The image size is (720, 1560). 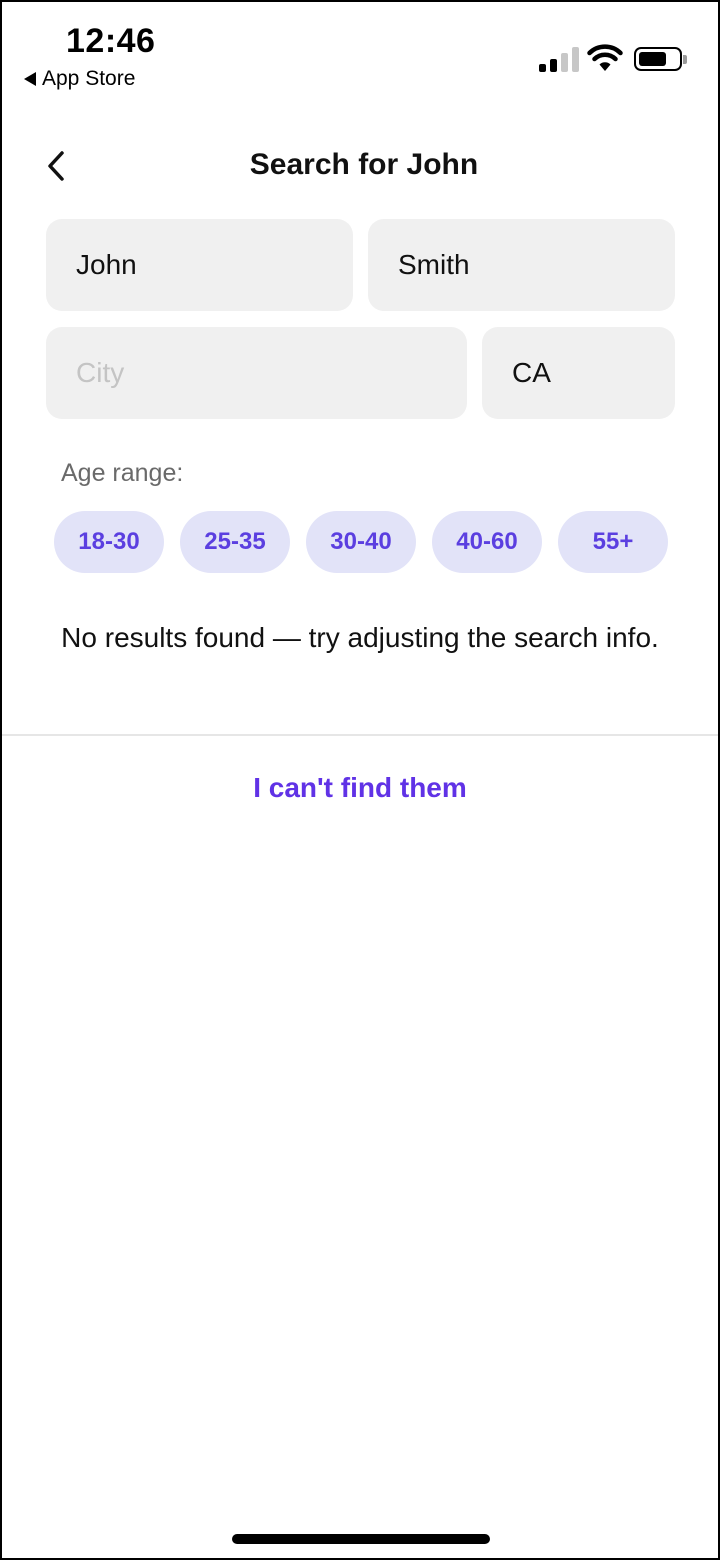 I want to click on age-chip-25-35: 25-35, so click(x=235, y=542).